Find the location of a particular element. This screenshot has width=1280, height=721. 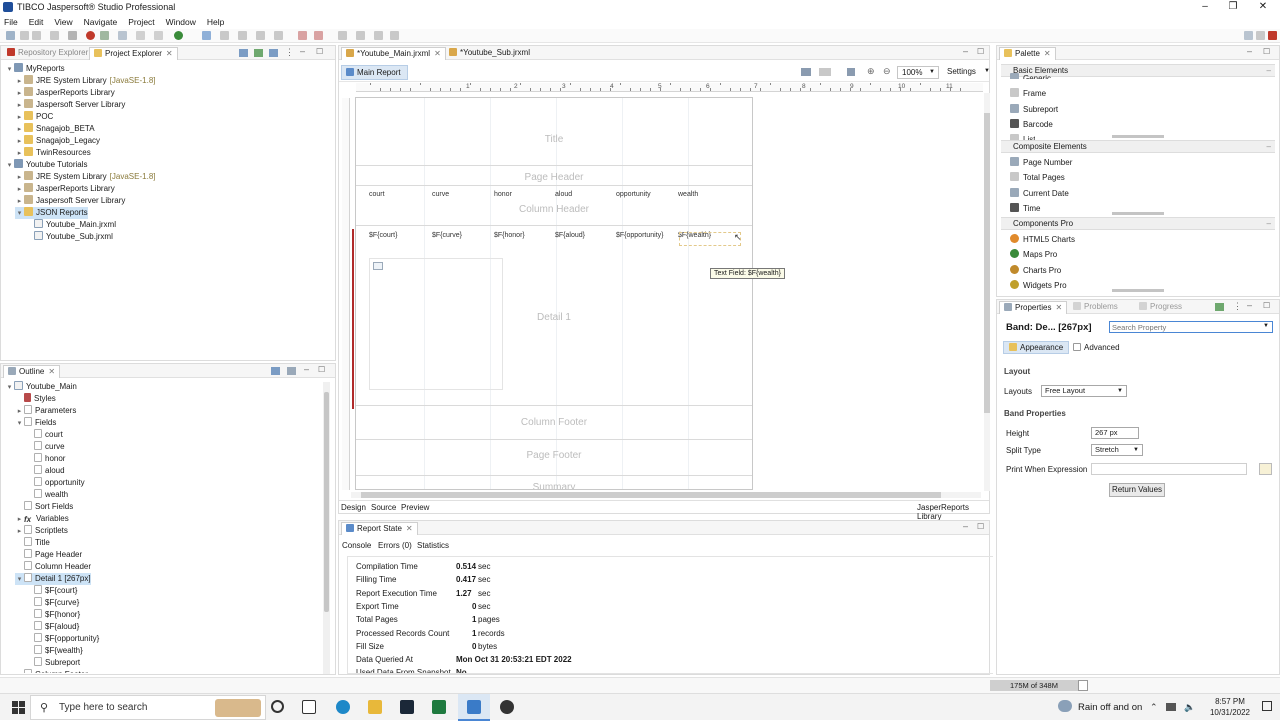

tab-problems: Problems is located at coordinates (1095, 307).